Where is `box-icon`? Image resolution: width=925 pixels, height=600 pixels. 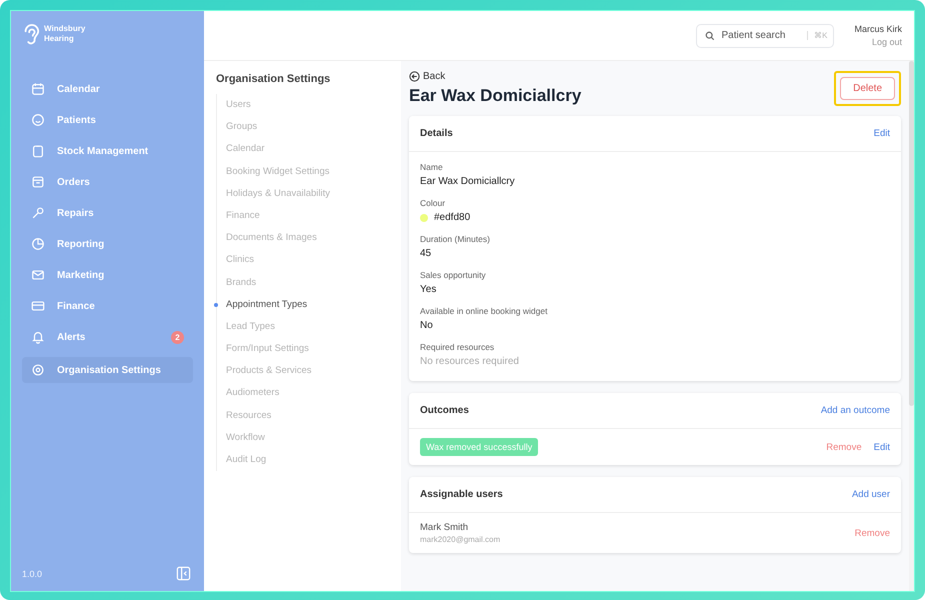 box-icon is located at coordinates (38, 182).